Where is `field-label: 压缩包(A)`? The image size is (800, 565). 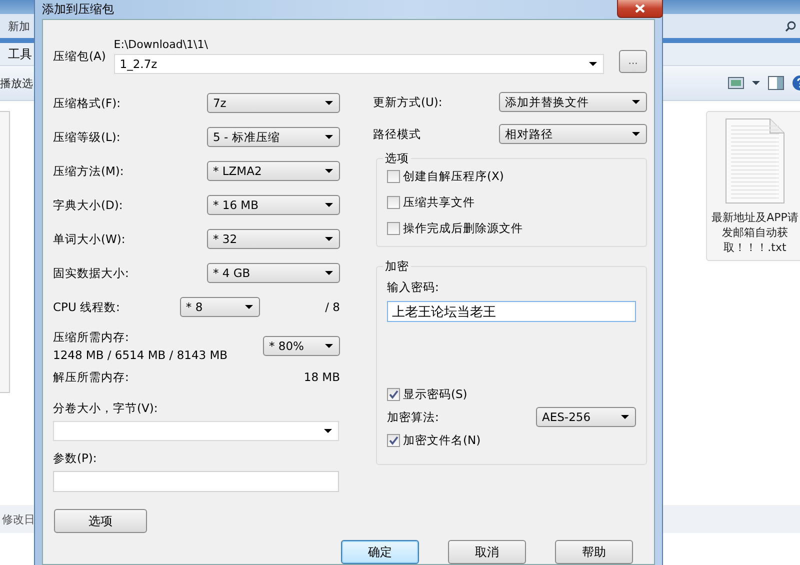 field-label: 压缩包(A) is located at coordinates (80, 56).